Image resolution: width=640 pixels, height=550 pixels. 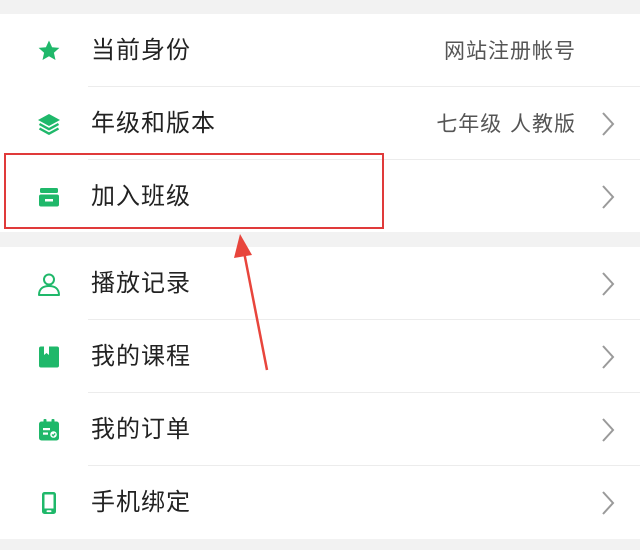 What do you see at coordinates (49, 357) in the screenshot?
I see `book-icon` at bounding box center [49, 357].